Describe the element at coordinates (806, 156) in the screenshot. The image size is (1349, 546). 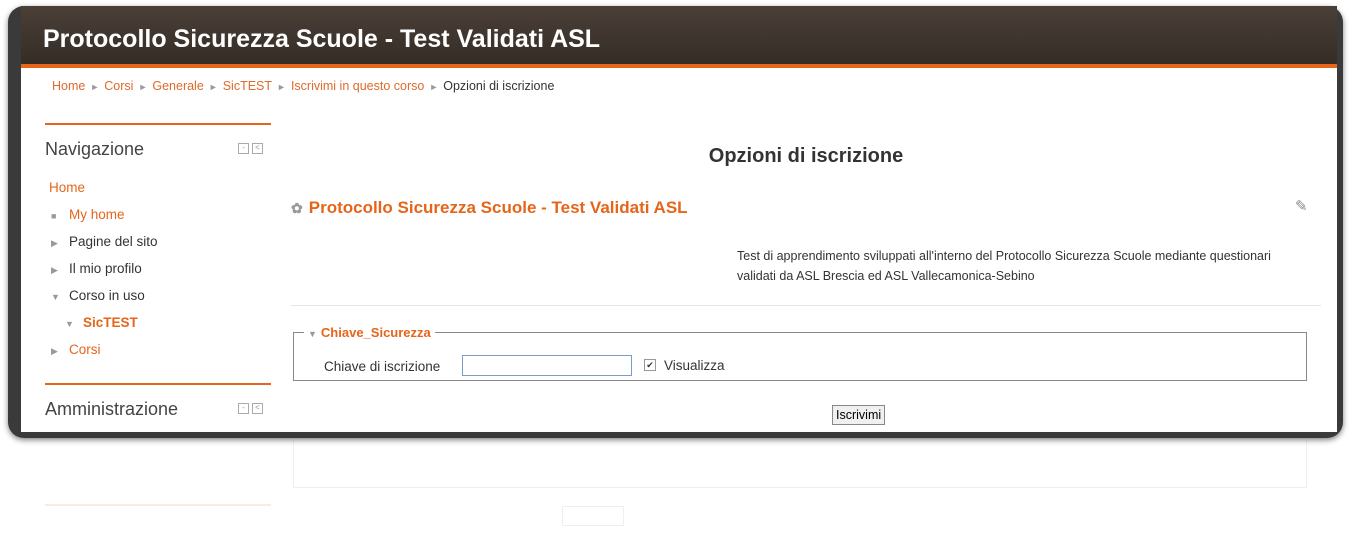
I see `page-title: Opzioni di iscrizione` at that location.